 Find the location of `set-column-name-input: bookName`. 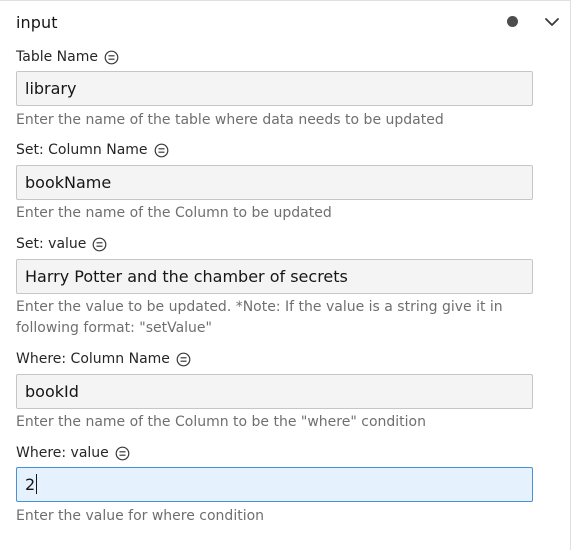

set-column-name-input: bookName is located at coordinates (274, 182).